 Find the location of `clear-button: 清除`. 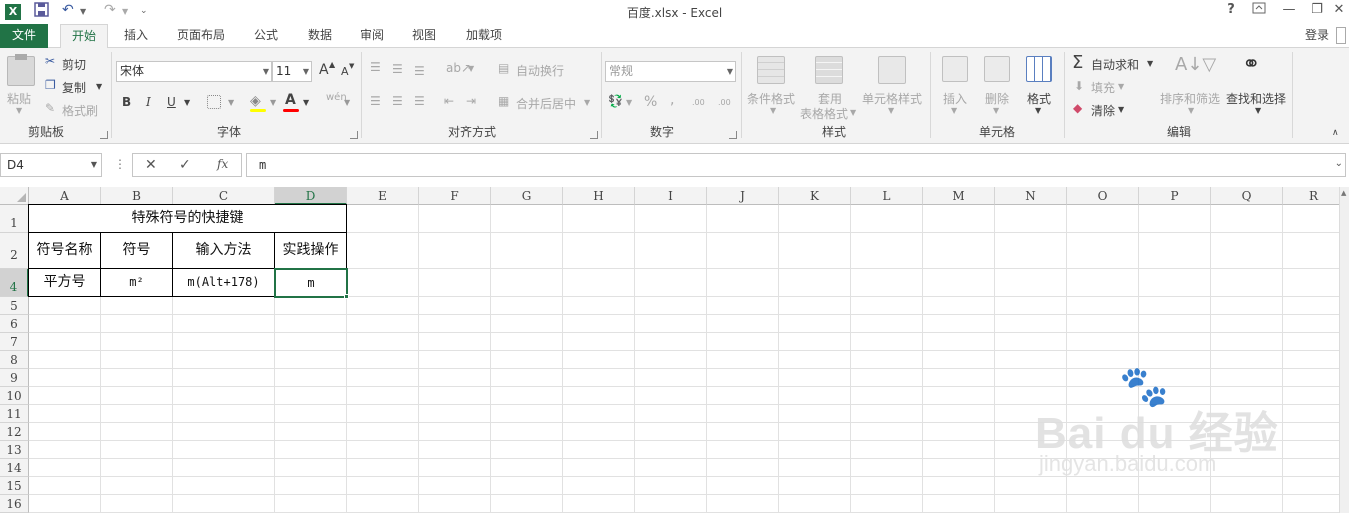

clear-button: 清除 is located at coordinates (1103, 110).